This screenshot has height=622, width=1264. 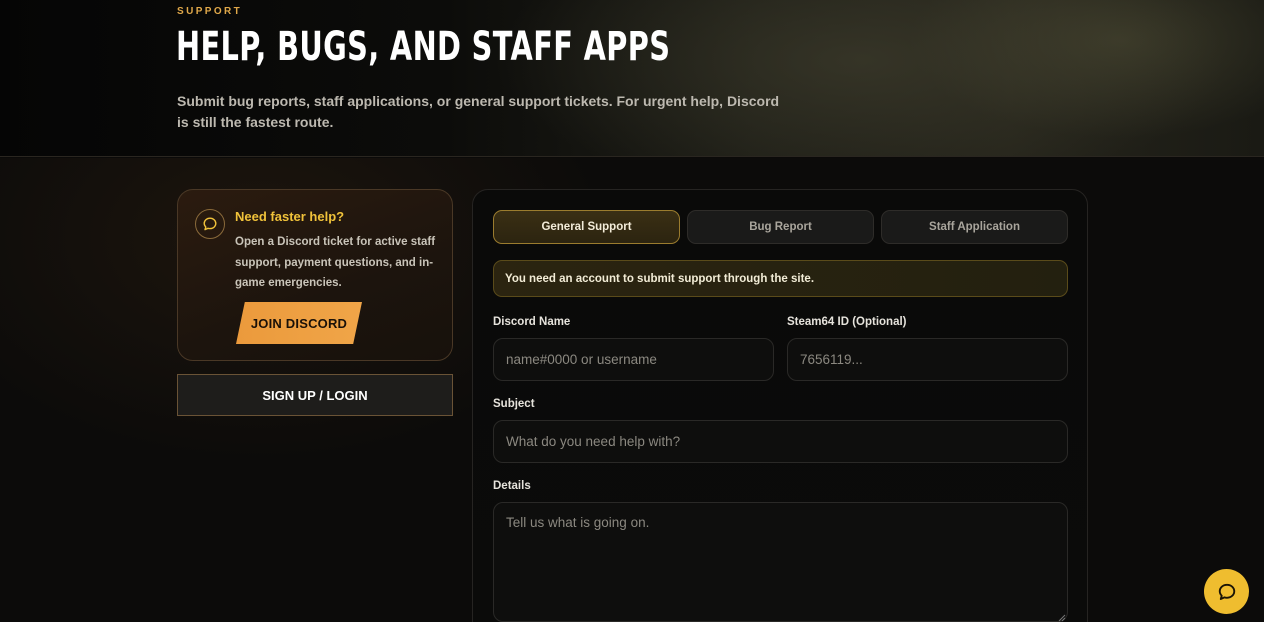 I want to click on join-discord-button: JOIN DISCORD, so click(x=299, y=323).